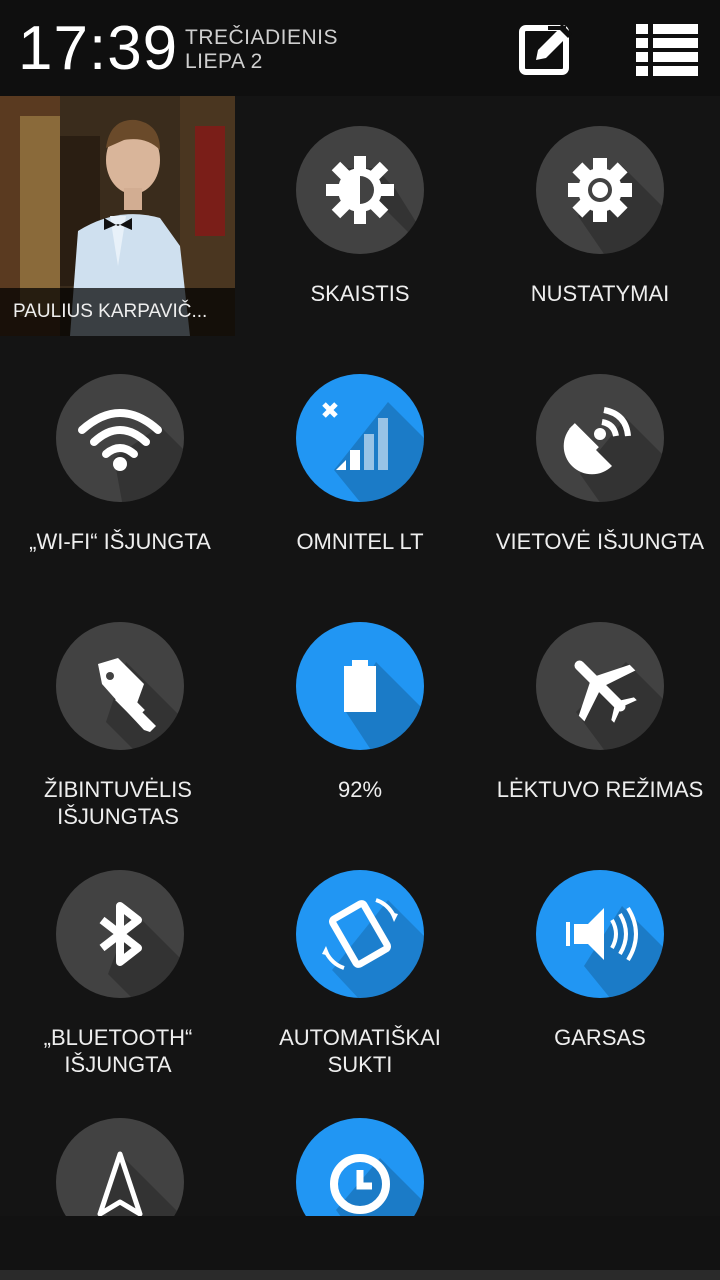 The width and height of the screenshot is (720, 1280). What do you see at coordinates (360, 789) in the screenshot?
I see `tile-label: 92%` at bounding box center [360, 789].